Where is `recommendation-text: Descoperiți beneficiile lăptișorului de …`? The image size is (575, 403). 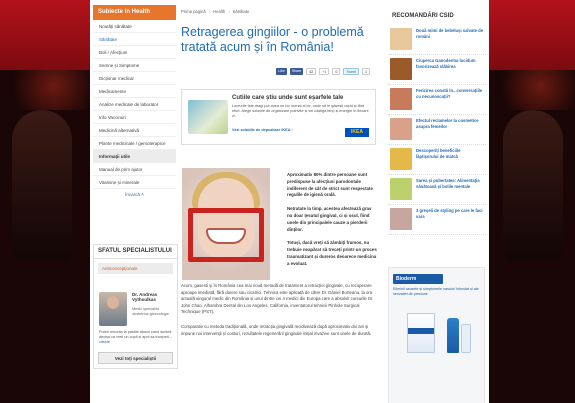
recommendation-text: Descoperiți beneficiile lăptișorului de … is located at coordinates (450, 159).